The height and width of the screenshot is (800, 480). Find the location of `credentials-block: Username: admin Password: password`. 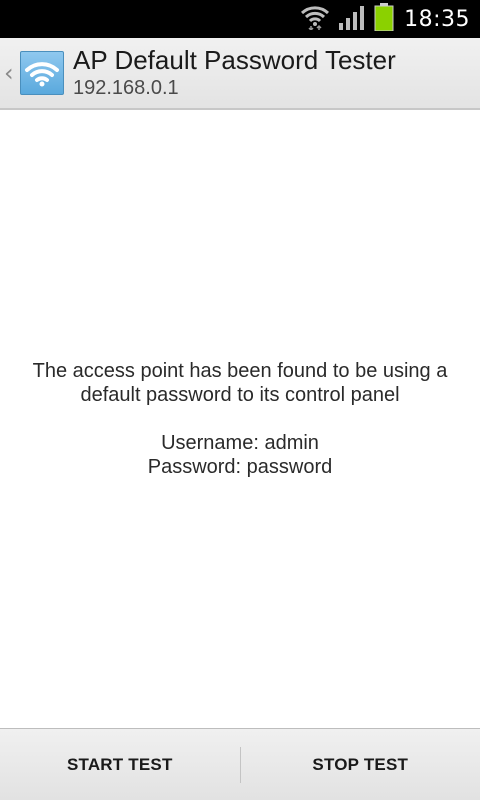

credentials-block: Username: admin Password: password is located at coordinates (240, 455).